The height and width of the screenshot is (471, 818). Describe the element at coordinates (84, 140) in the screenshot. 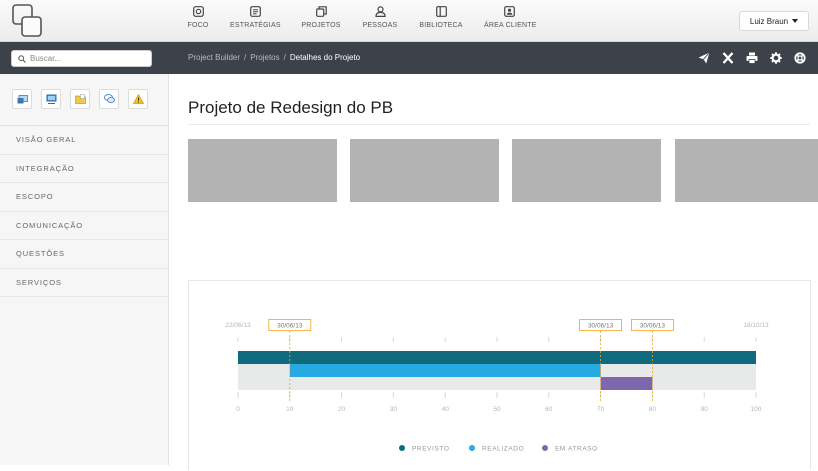

I see `sidebar-item-visao-geral: VISÃO GERAL` at that location.